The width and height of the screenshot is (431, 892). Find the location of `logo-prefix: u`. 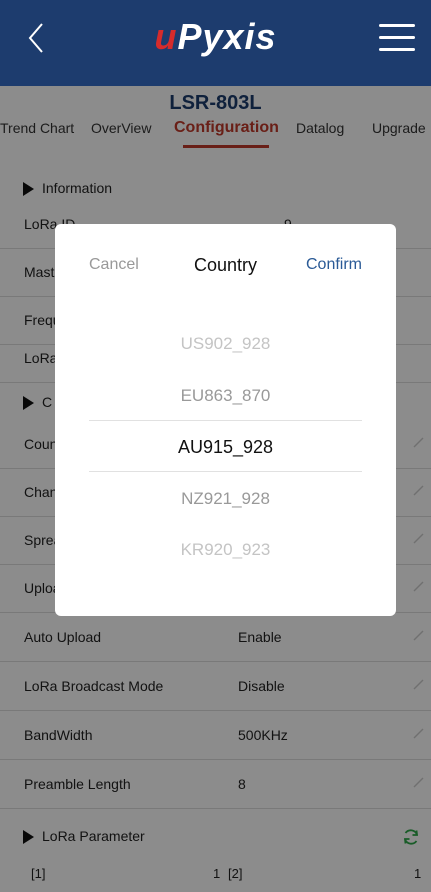

logo-prefix: u is located at coordinates (166, 36).